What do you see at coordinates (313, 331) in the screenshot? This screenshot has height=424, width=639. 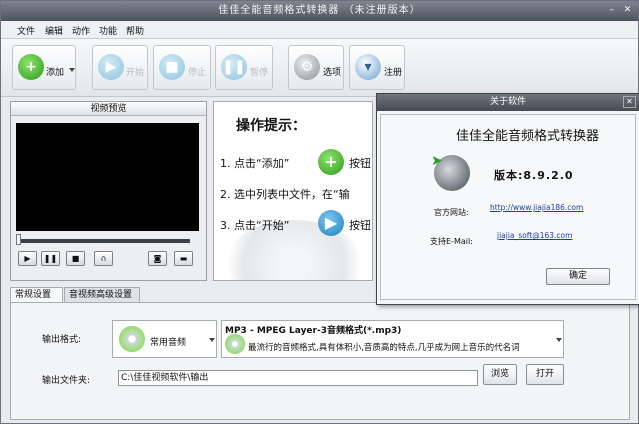 I see `format-name: MP3 - MPEG Layer-3音频格式(*.mp3)` at bounding box center [313, 331].